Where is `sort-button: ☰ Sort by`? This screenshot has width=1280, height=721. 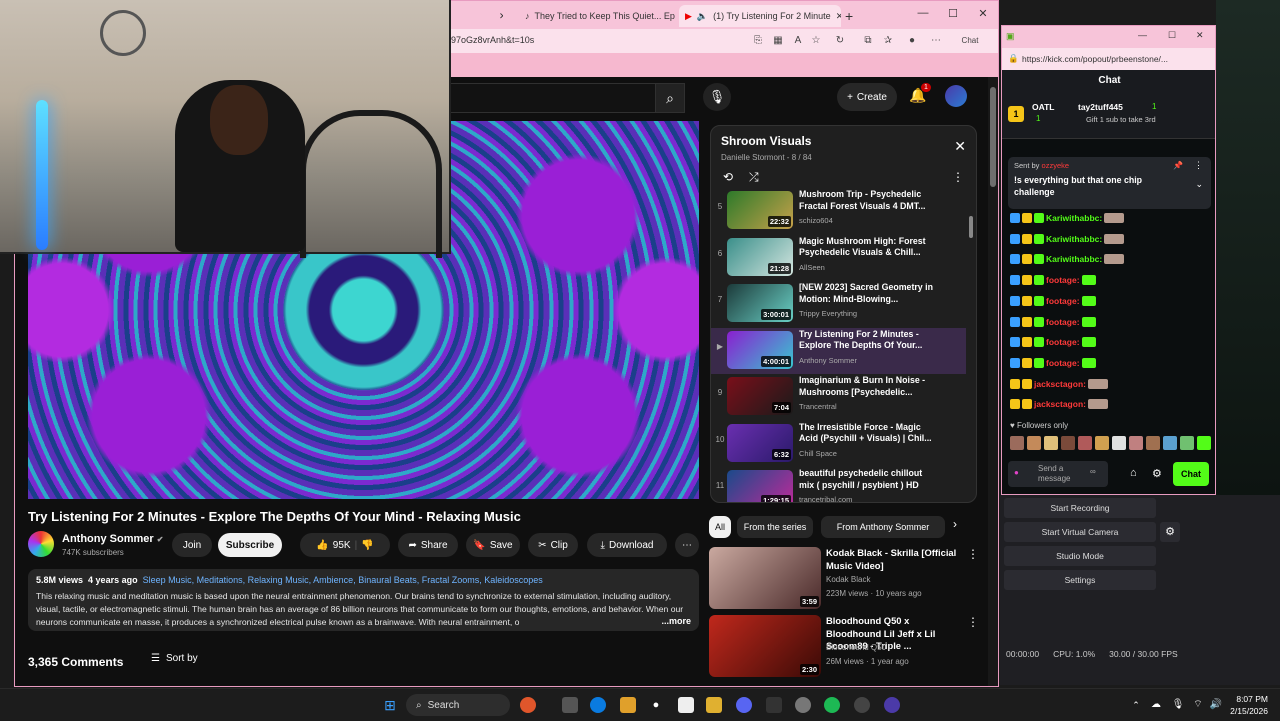
sort-button: ☰ Sort by is located at coordinates (174, 658).